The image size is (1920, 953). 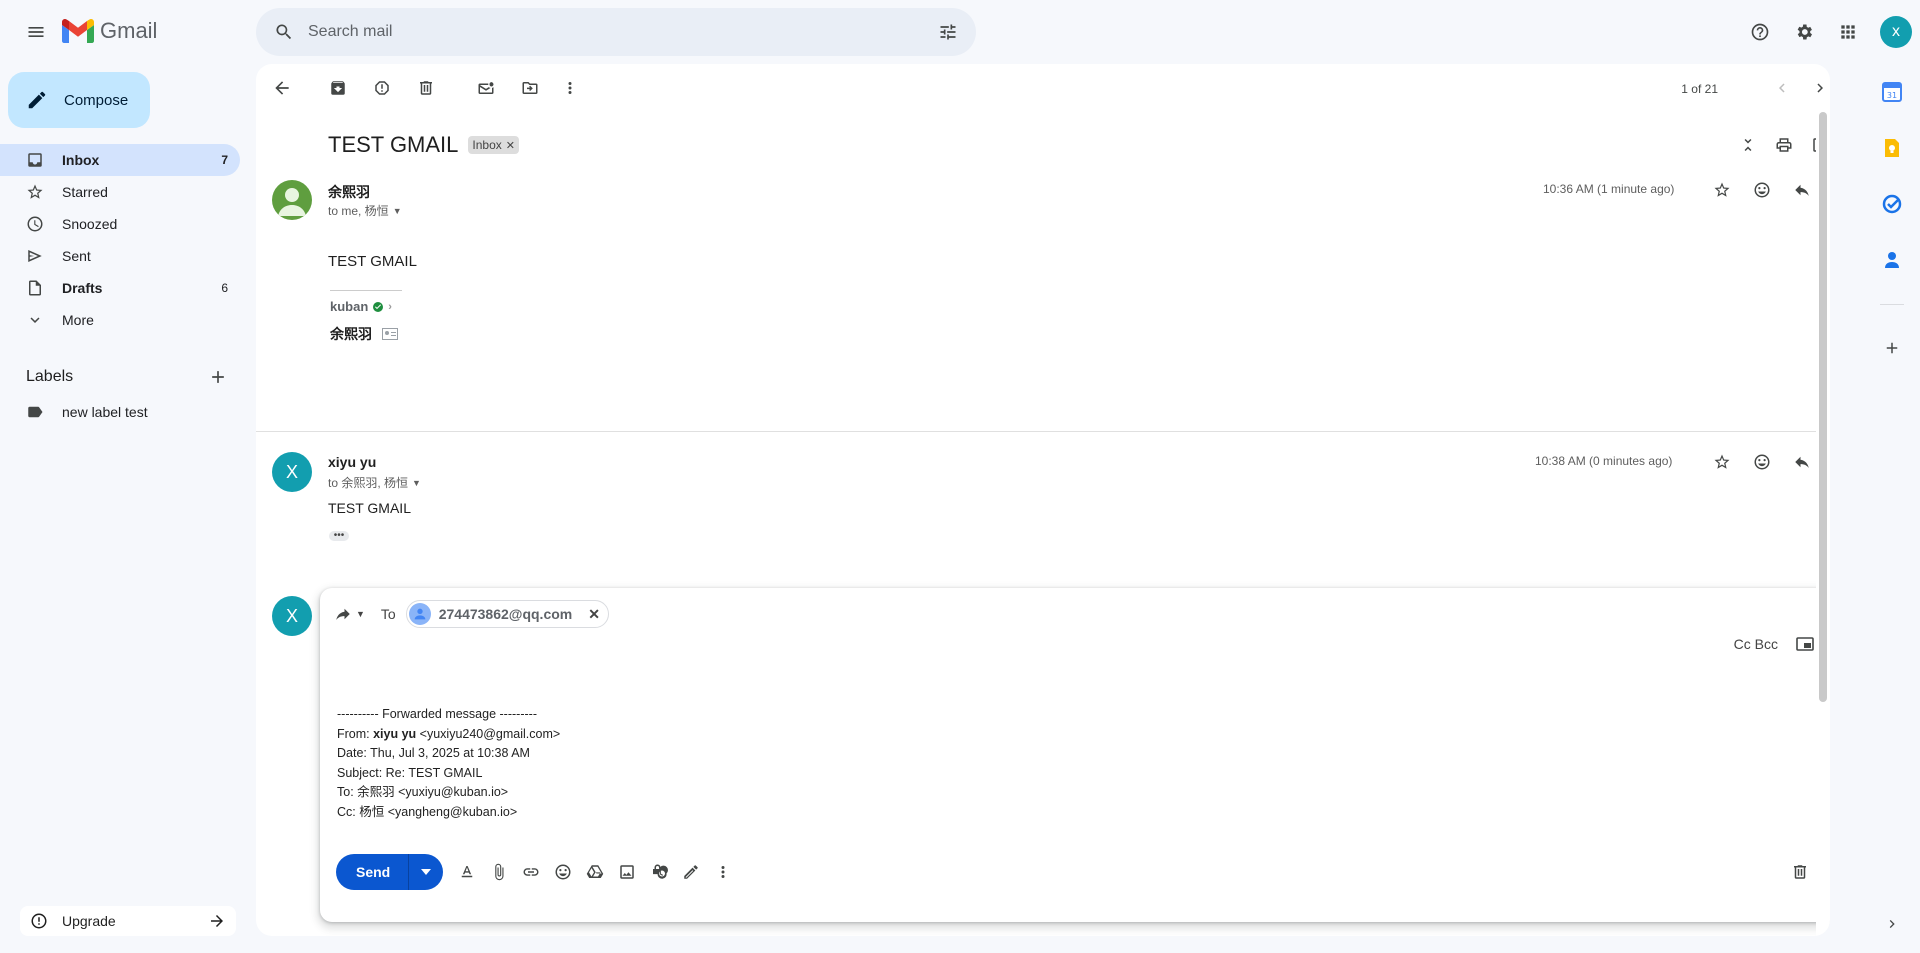 What do you see at coordinates (1823, 407) in the screenshot?
I see `scrollbar-thumb` at bounding box center [1823, 407].